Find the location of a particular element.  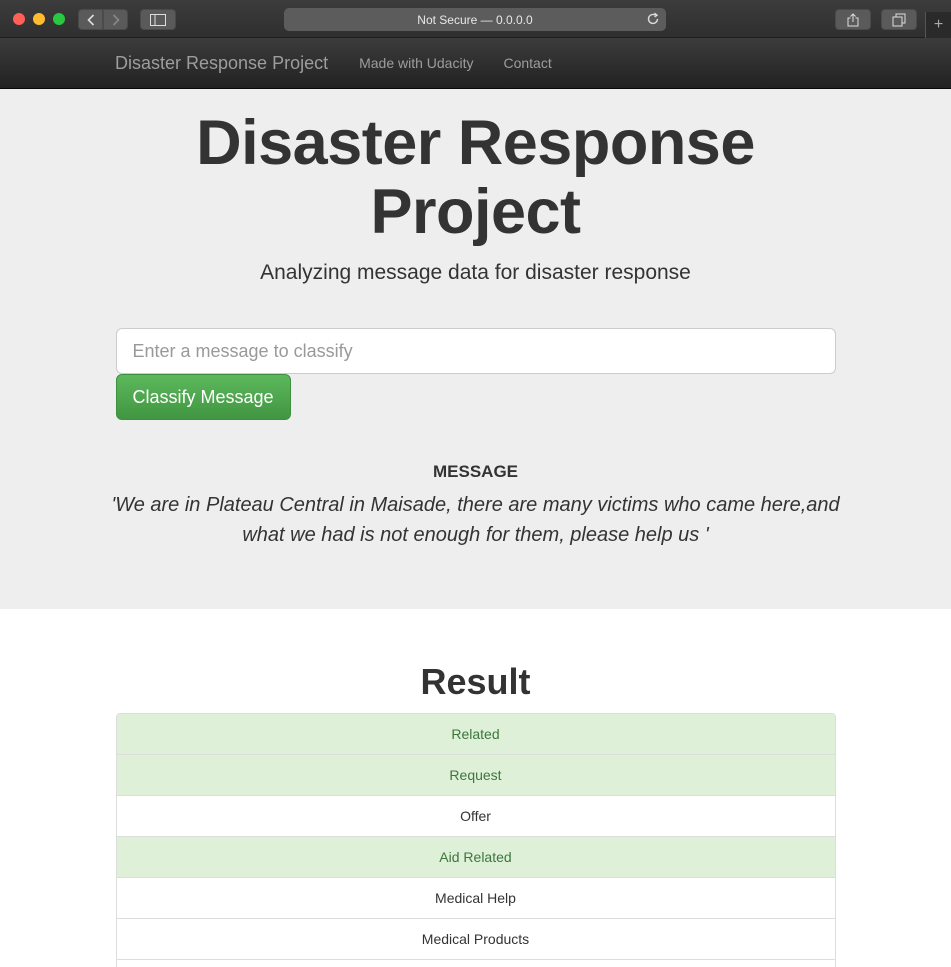

back-button is located at coordinates (90, 19).